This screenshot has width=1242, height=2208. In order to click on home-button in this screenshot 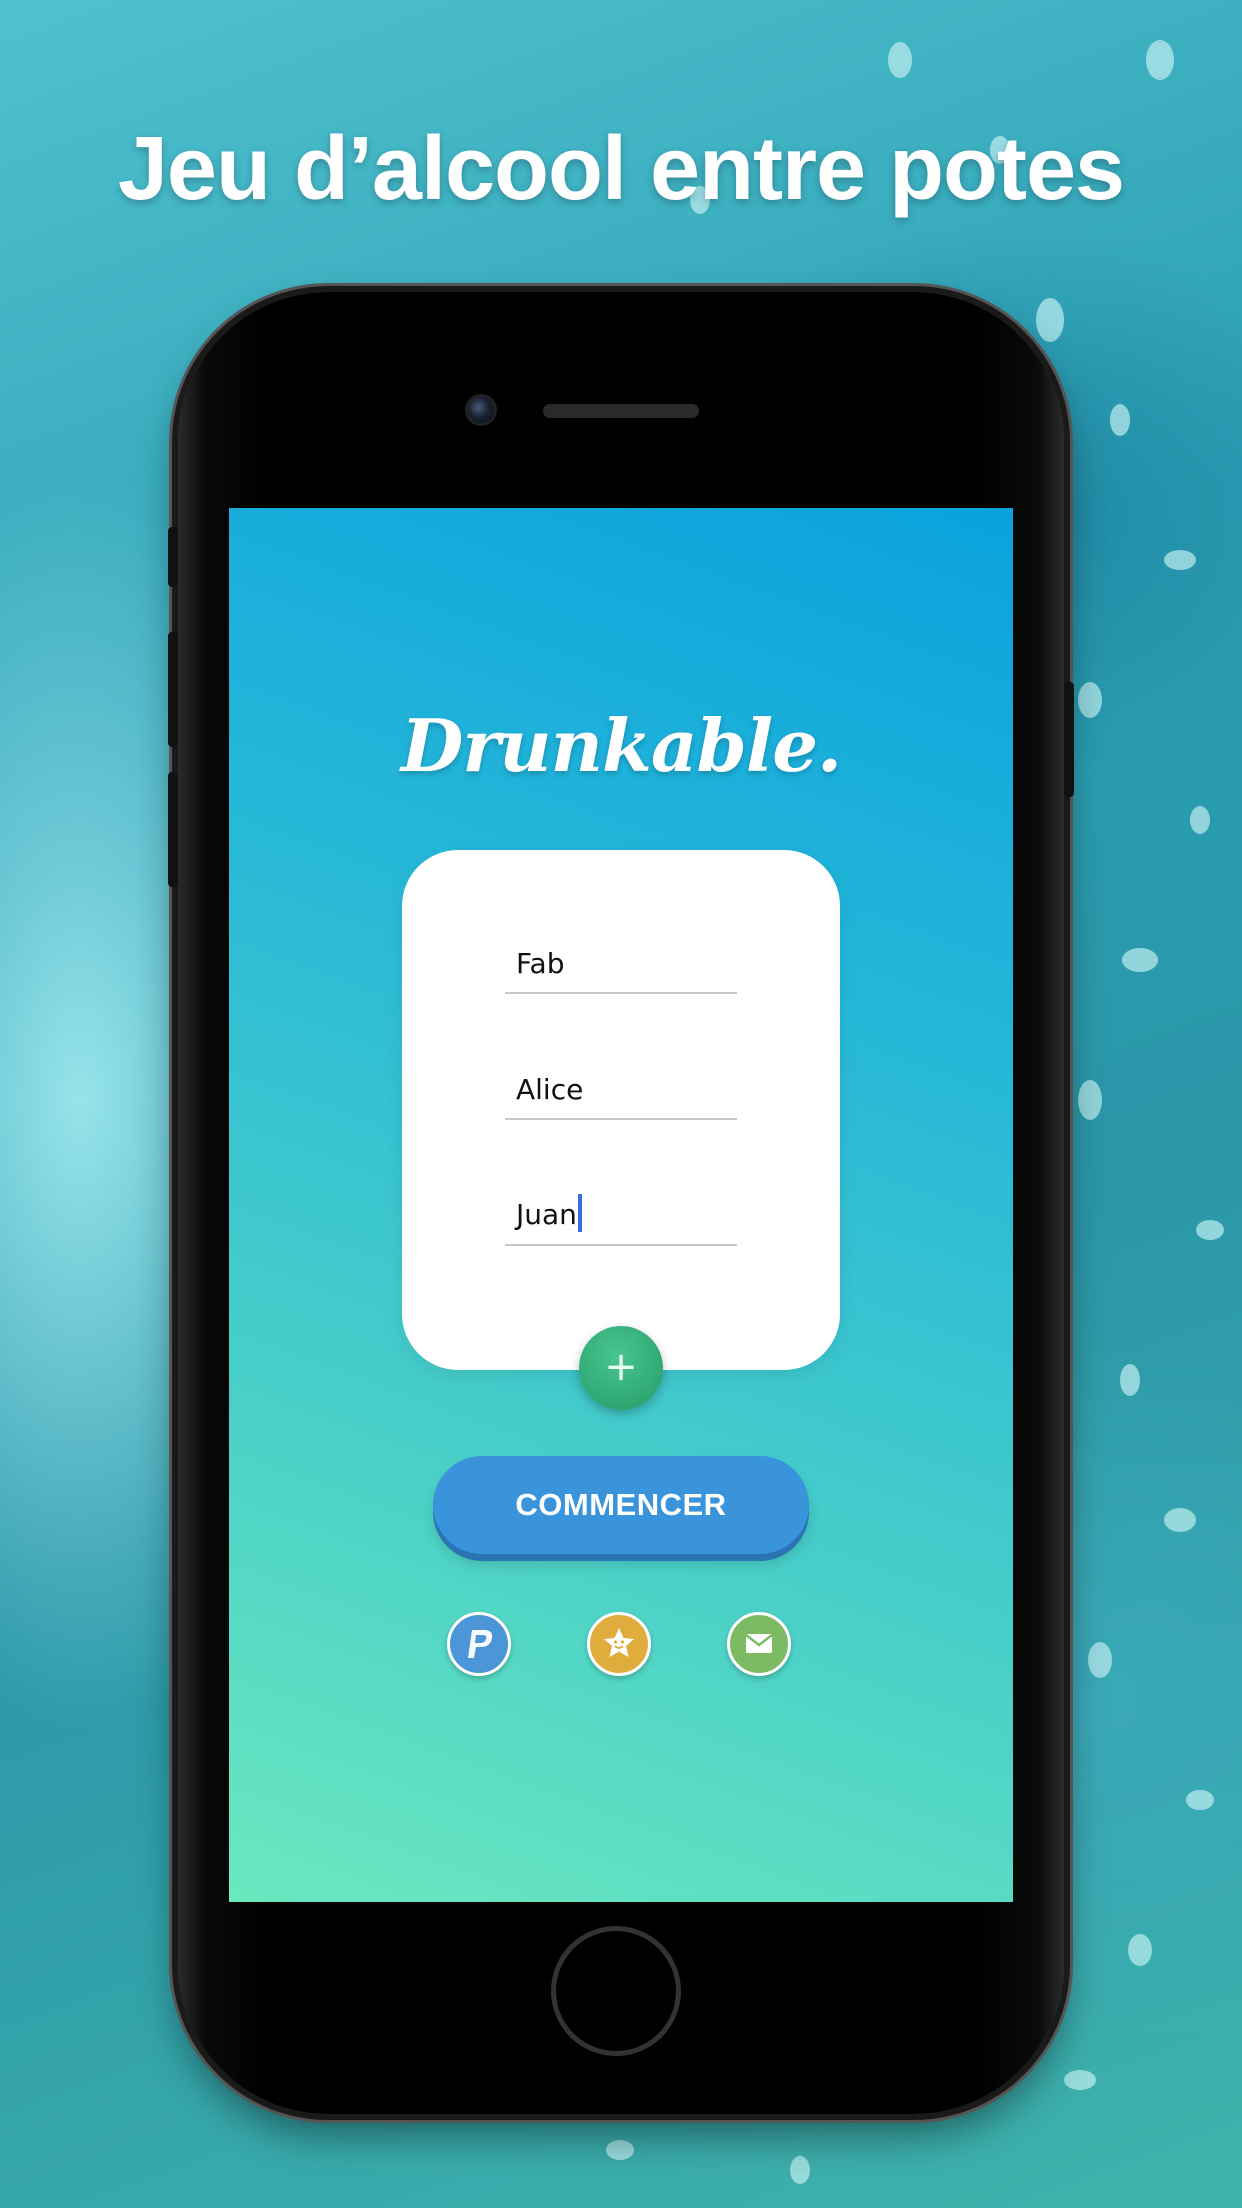, I will do `click(616, 1991)`.